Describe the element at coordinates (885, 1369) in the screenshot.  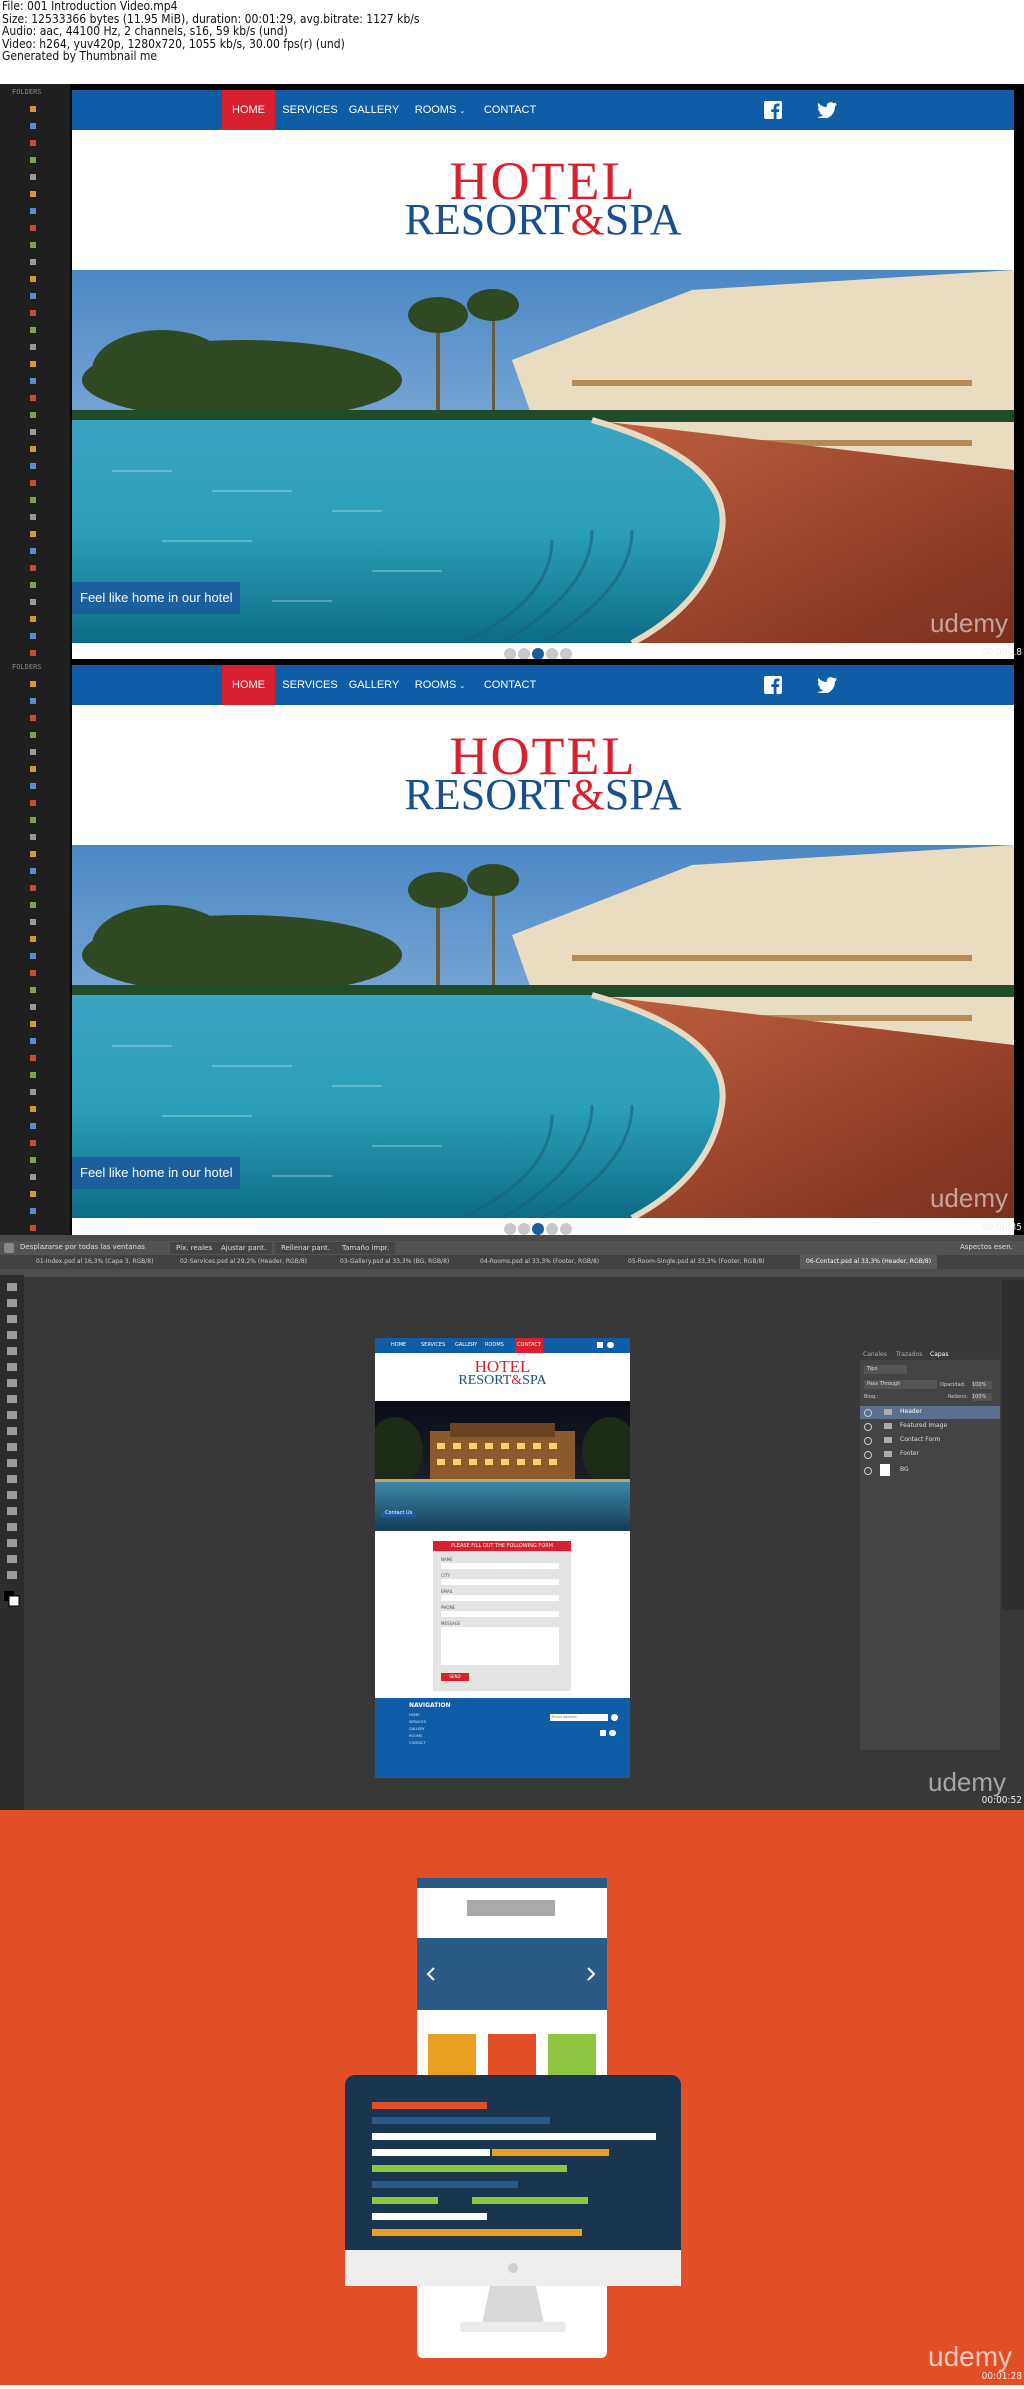
I see `filter-kind-select: Tipo` at that location.